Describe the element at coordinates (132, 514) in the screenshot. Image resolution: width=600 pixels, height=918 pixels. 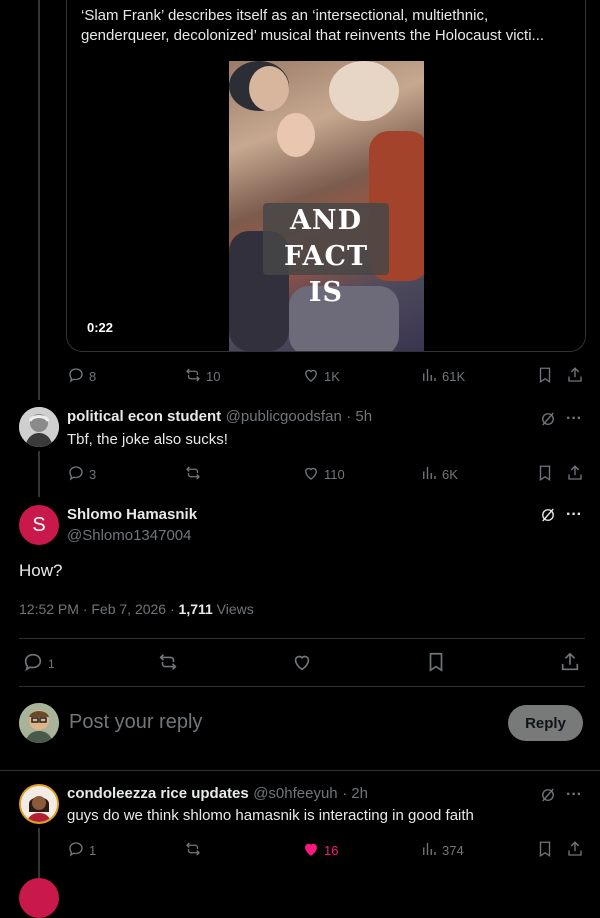
I see `display-name: Shlomo Hamasnik` at that location.